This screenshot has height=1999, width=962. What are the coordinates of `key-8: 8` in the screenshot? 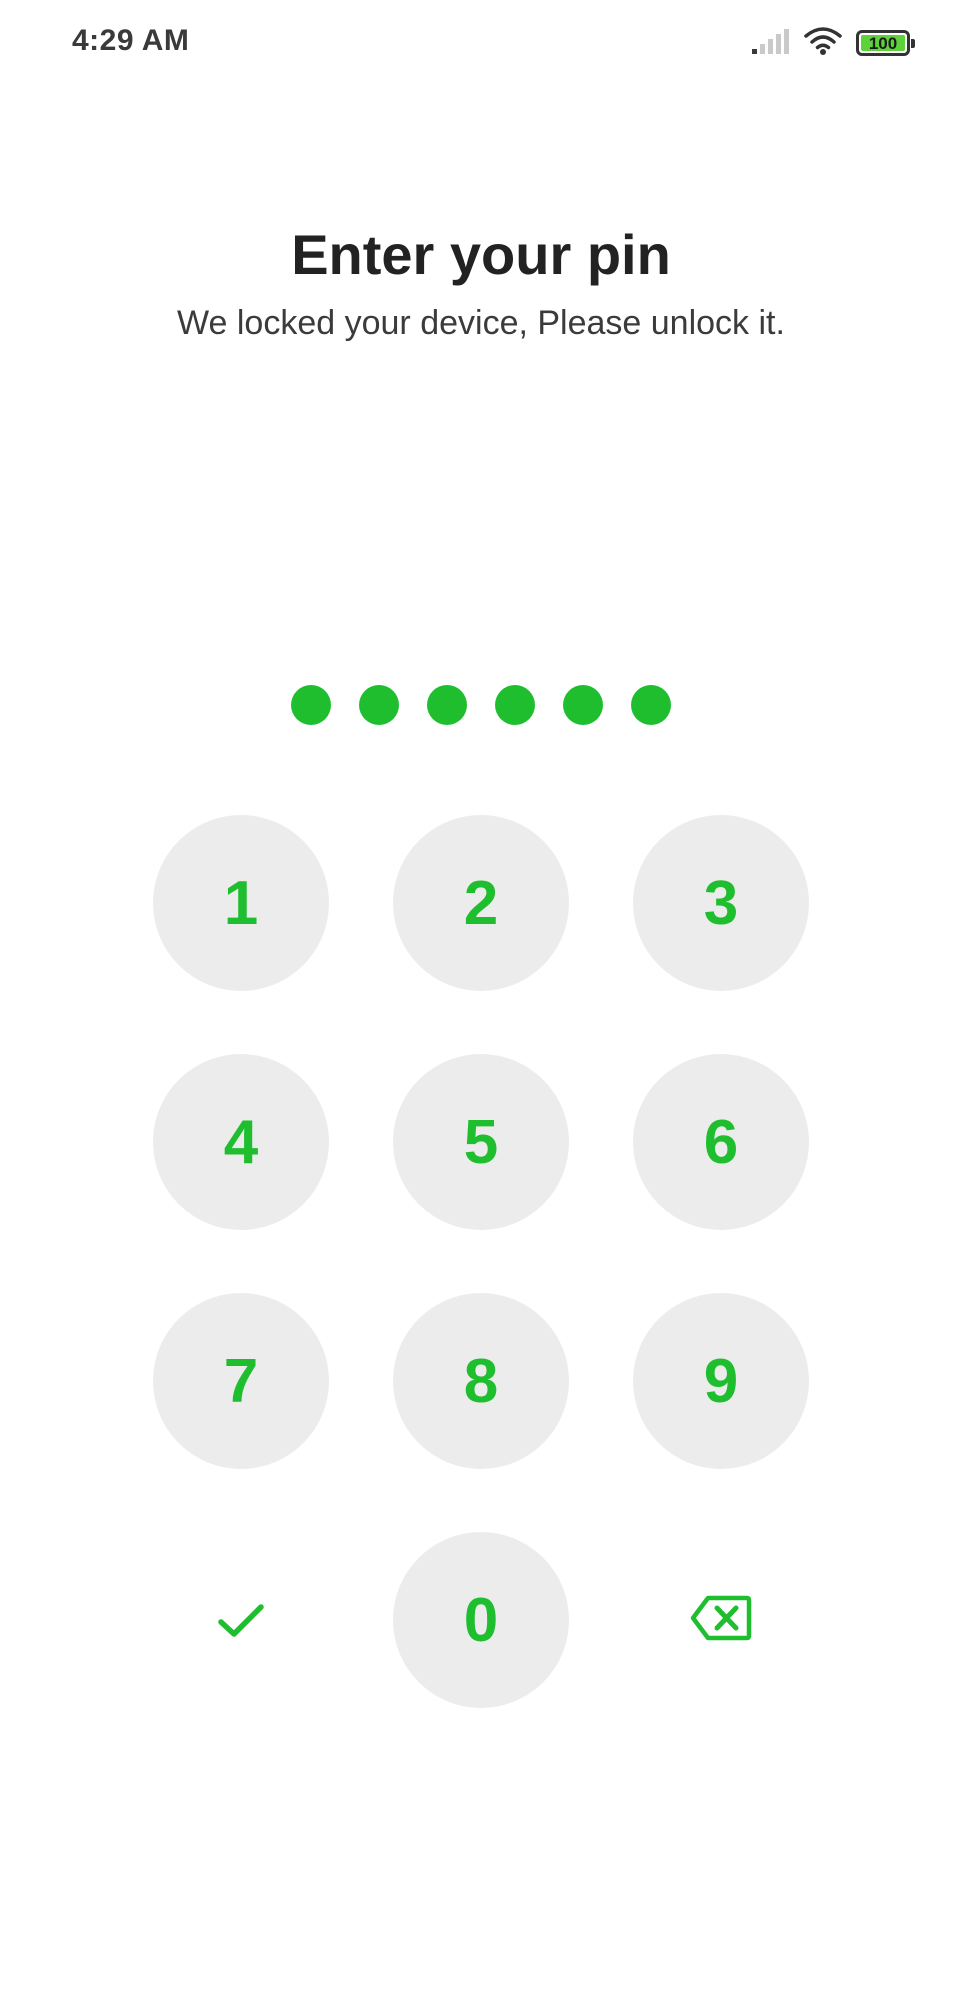 It's located at (481, 1381).